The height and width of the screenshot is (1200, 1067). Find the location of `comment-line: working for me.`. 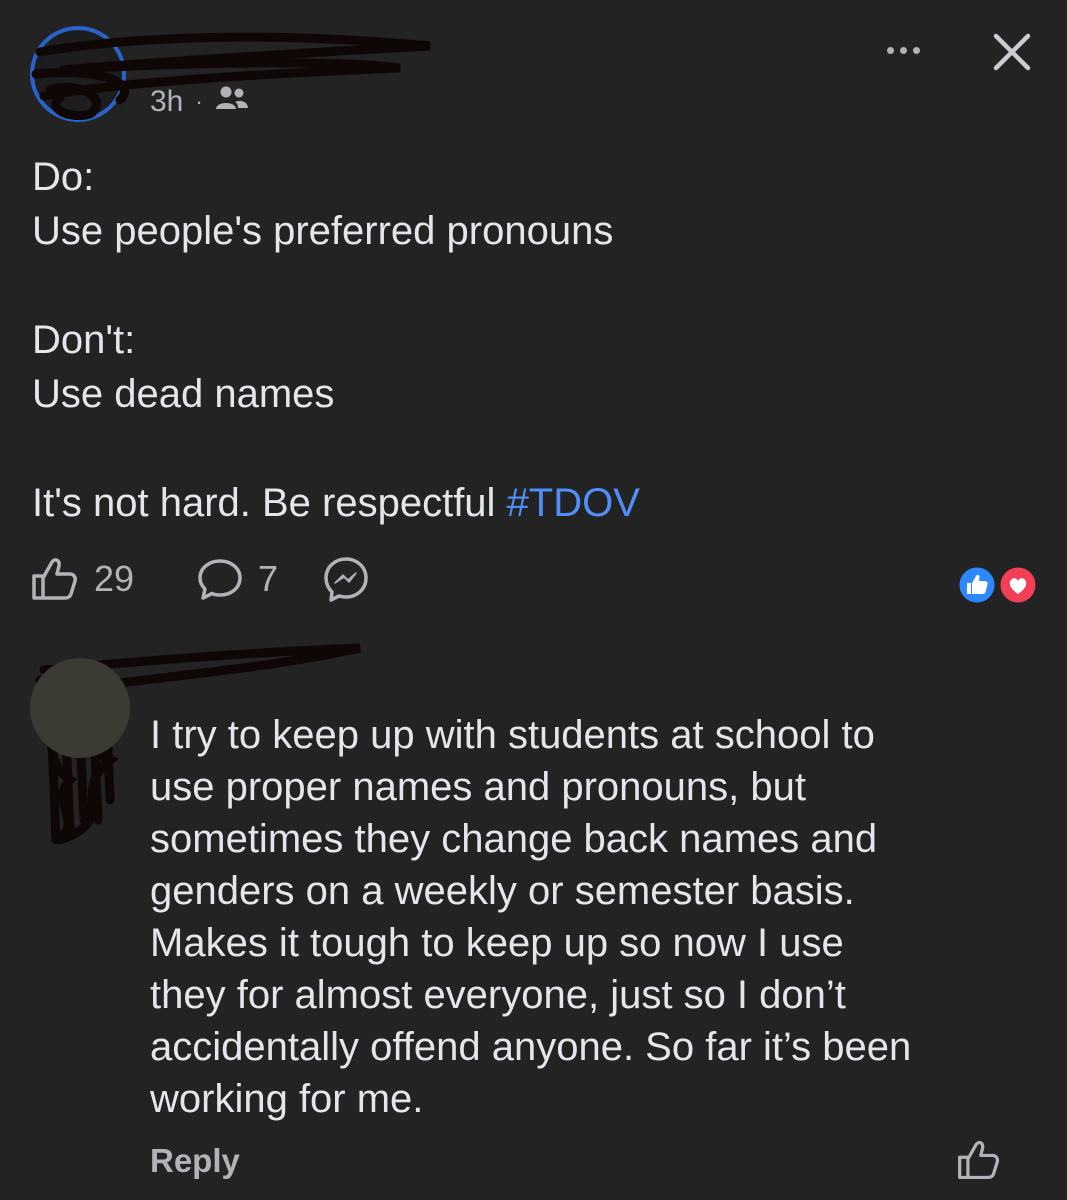

comment-line: working for me. is located at coordinates (287, 1099).